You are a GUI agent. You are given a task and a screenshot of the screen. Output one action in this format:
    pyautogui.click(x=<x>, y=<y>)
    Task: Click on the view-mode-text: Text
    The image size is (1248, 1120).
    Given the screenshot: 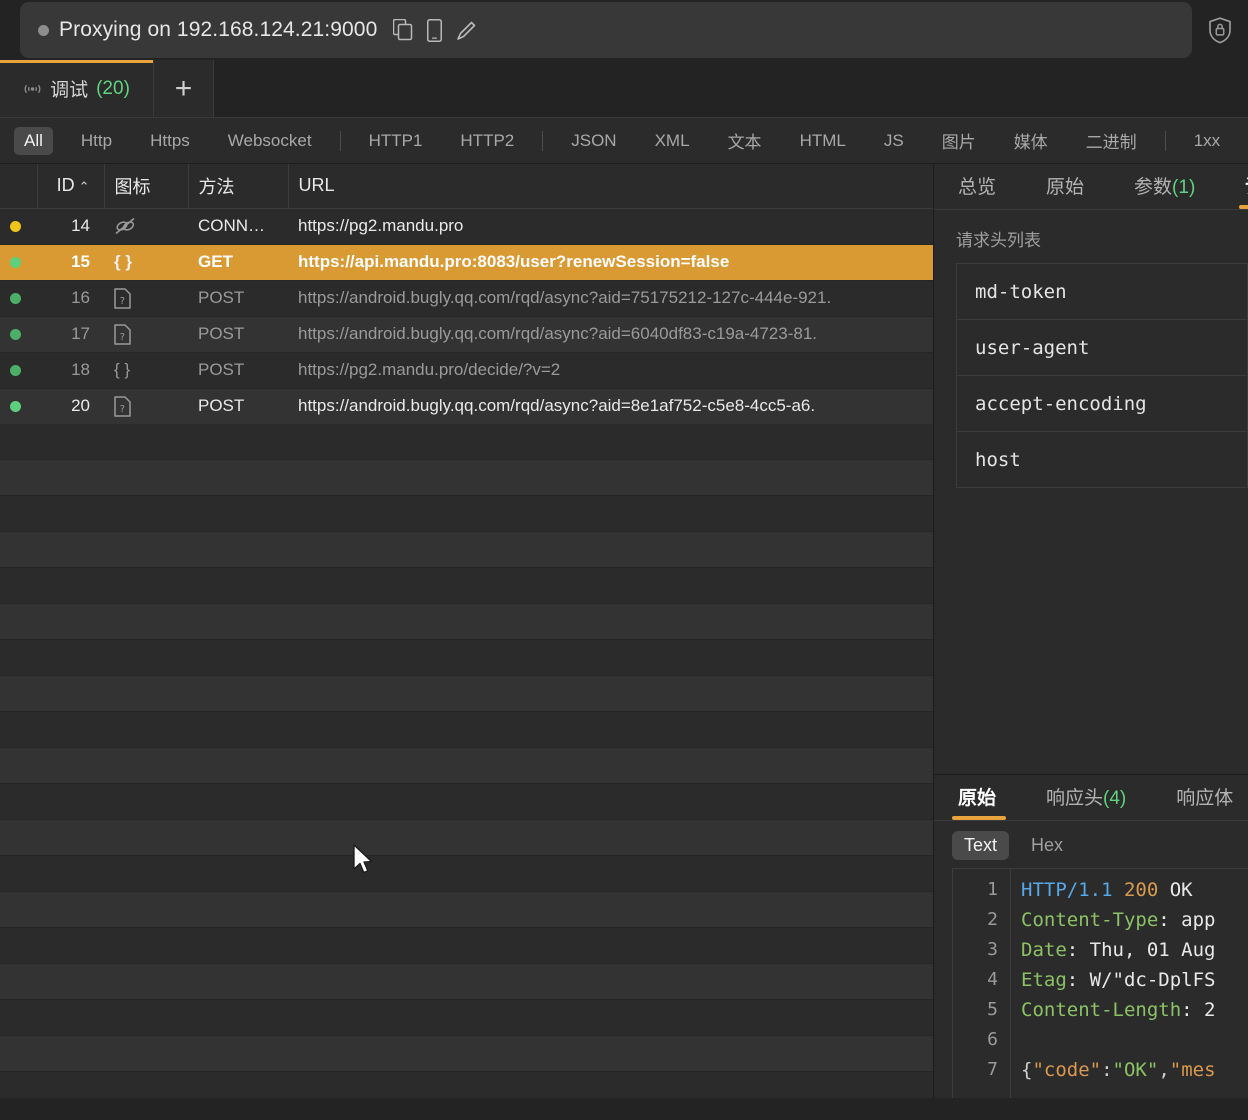 What is the action you would take?
    pyautogui.click(x=981, y=845)
    